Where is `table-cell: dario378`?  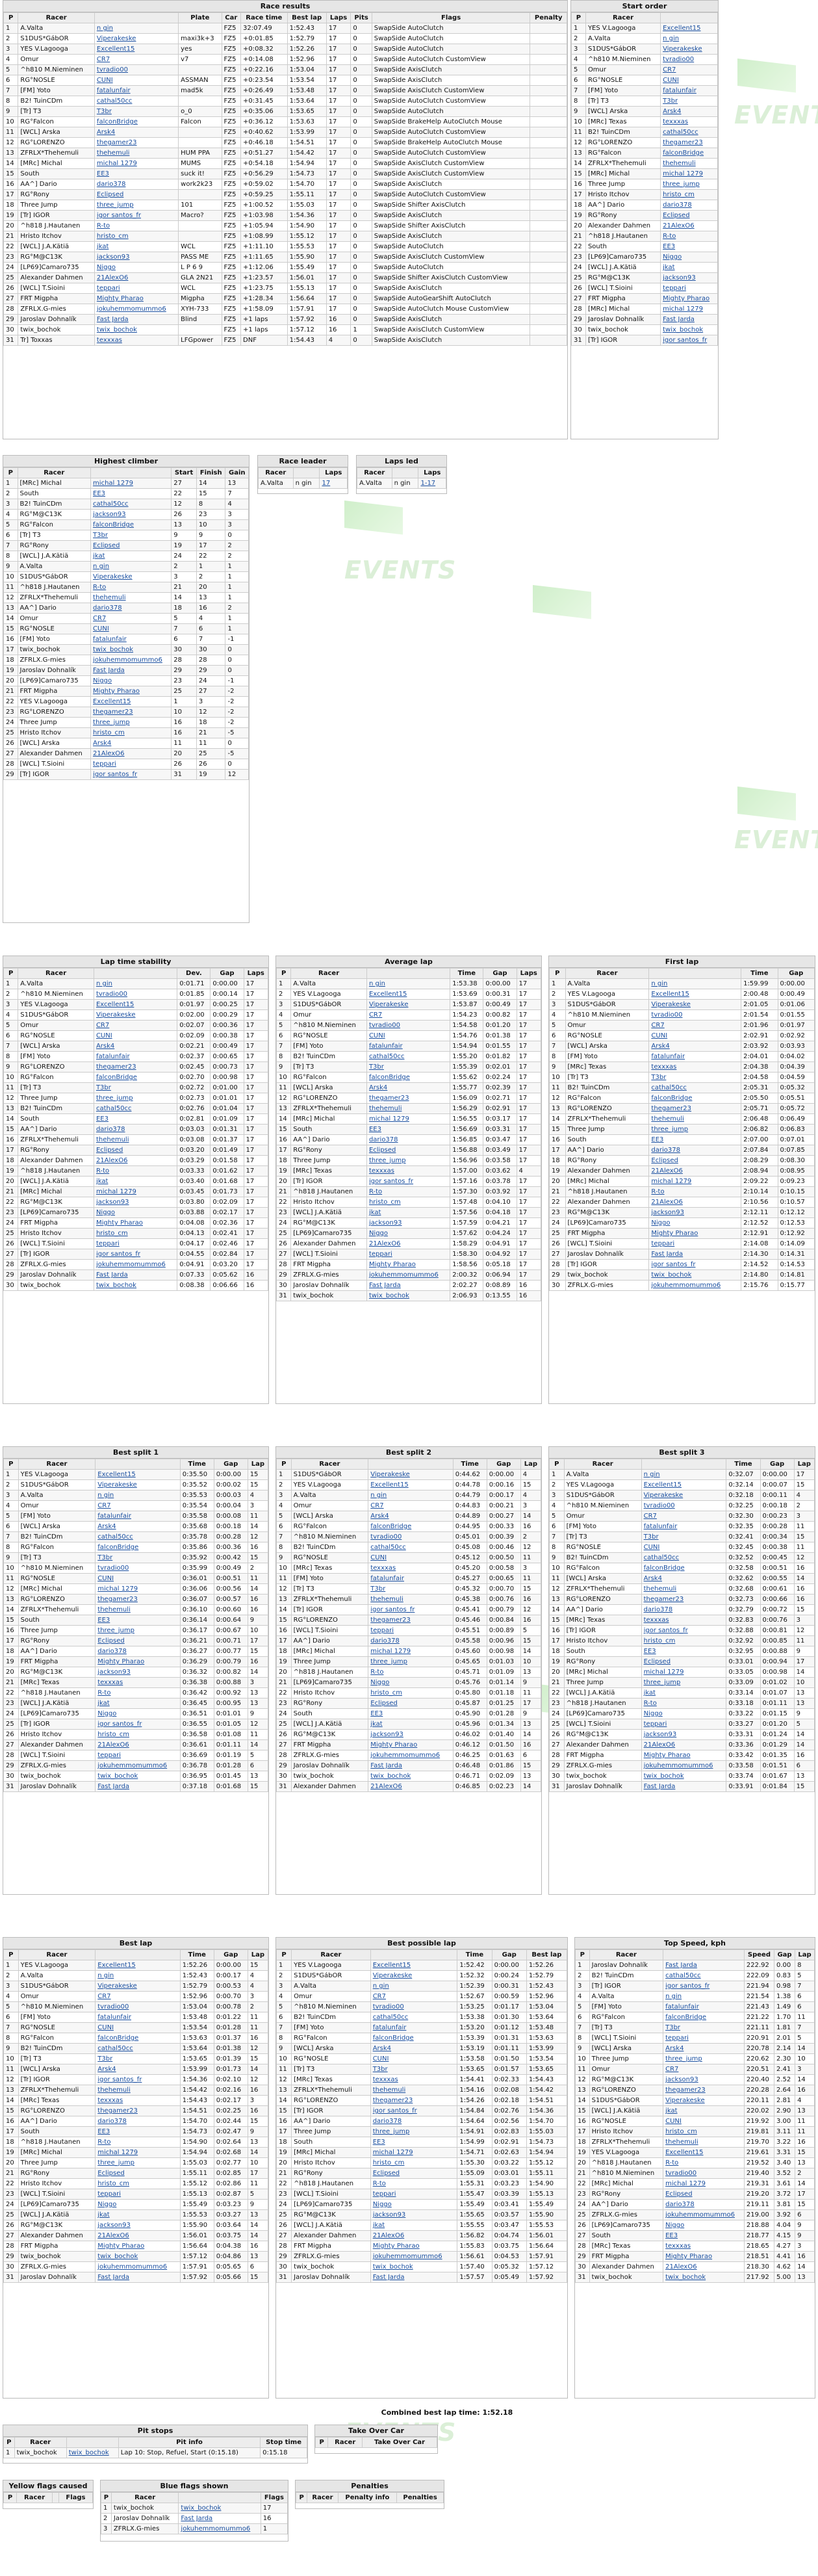 table-cell: dario378 is located at coordinates (689, 205).